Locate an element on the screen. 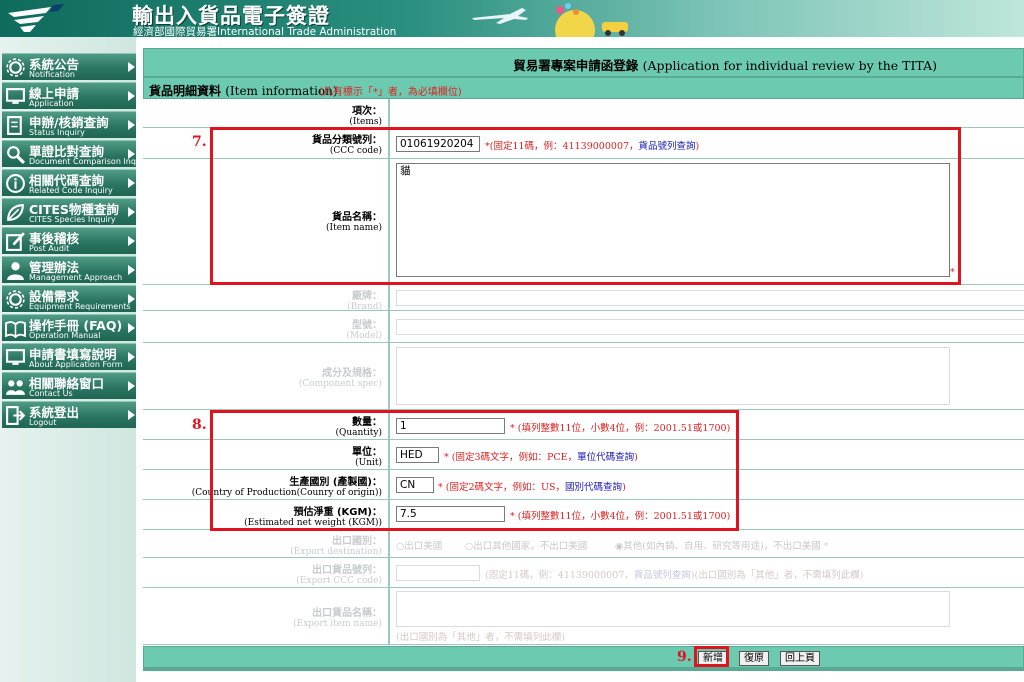 The width and height of the screenshot is (1024, 682). logout-icon is located at coordinates (16, 415).